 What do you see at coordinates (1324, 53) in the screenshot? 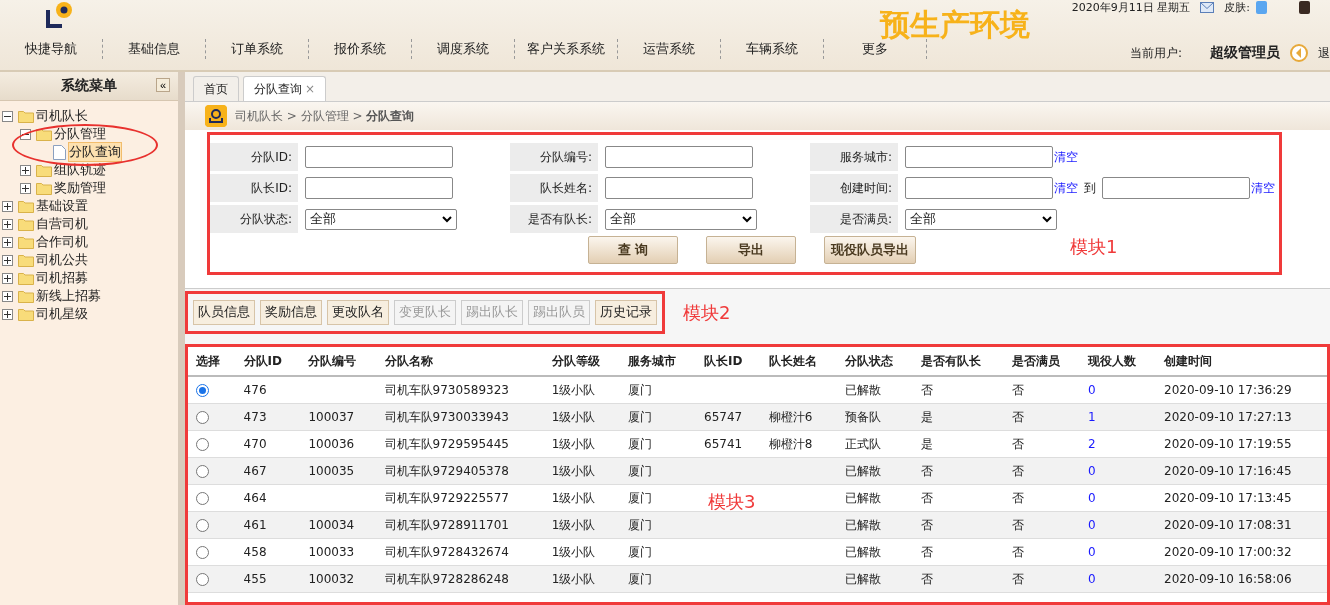
I see `logout-link: 退` at bounding box center [1324, 53].